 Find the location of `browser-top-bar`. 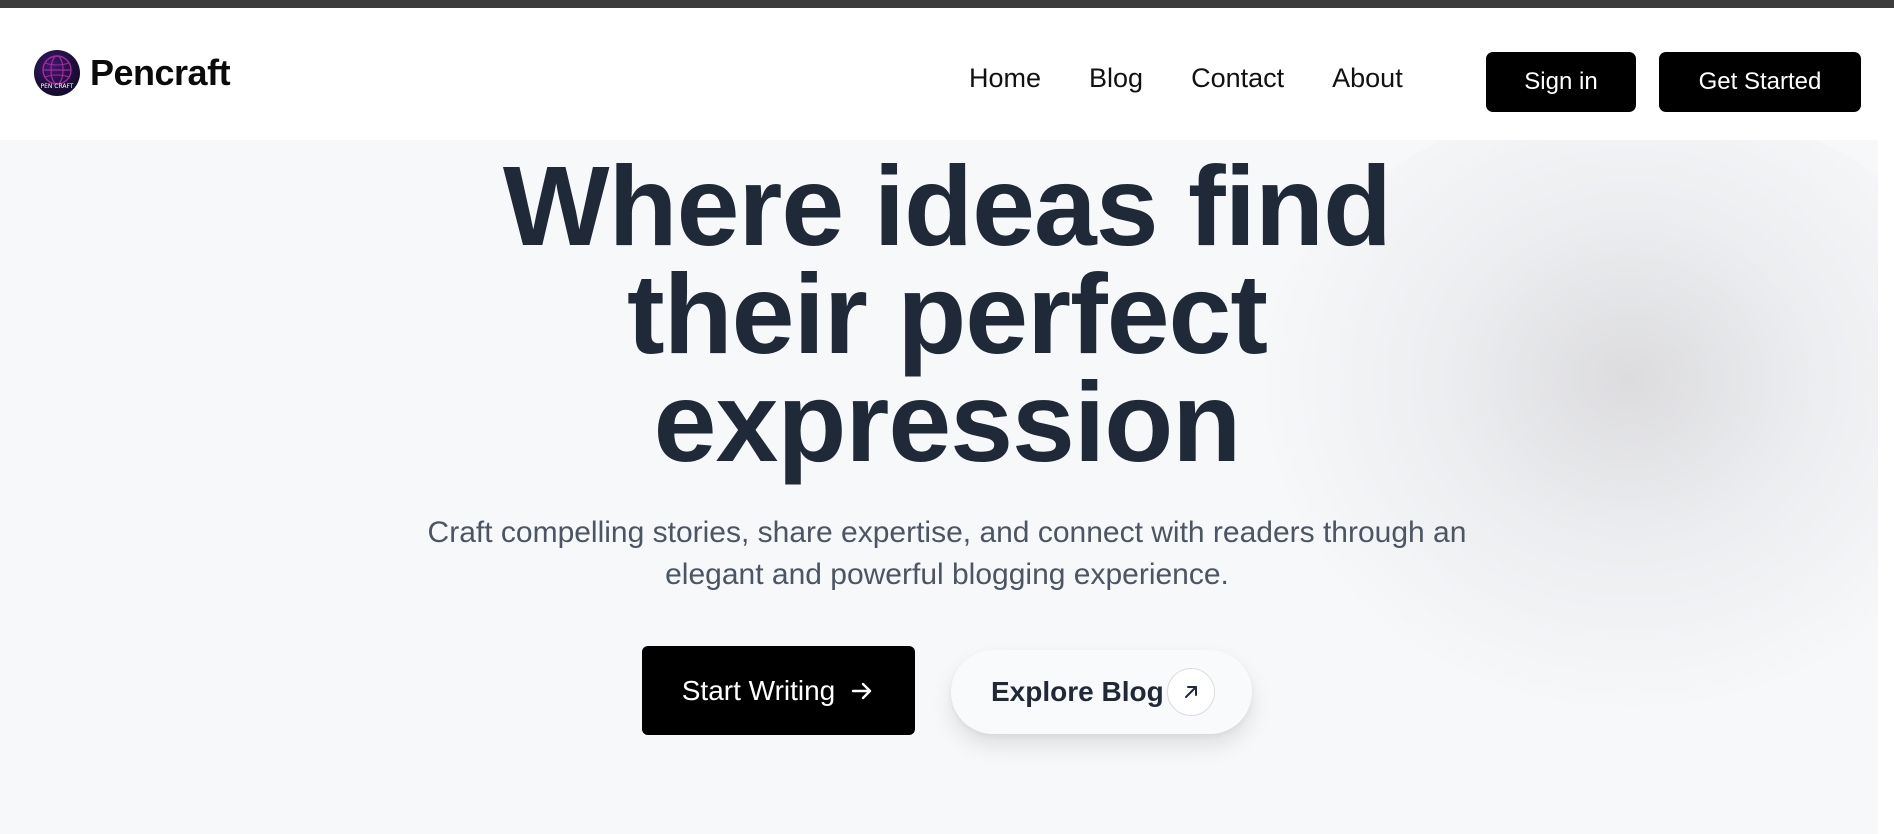

browser-top-bar is located at coordinates (947, 4).